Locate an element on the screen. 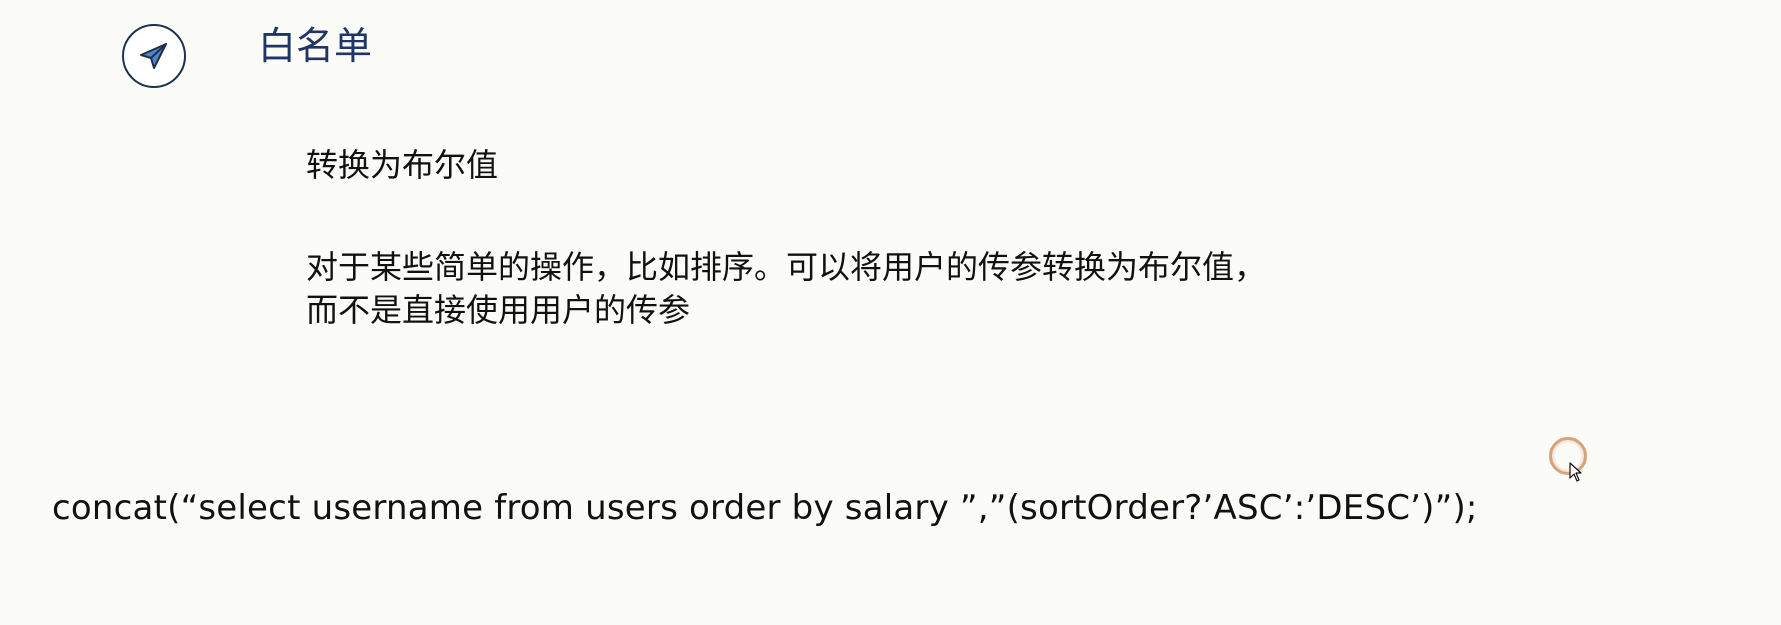 This screenshot has height=625, width=1781. description-line-1: 对于某些简单的操作，比如排序。可以将用户的传参转换为布尔值， is located at coordinates (786, 267).